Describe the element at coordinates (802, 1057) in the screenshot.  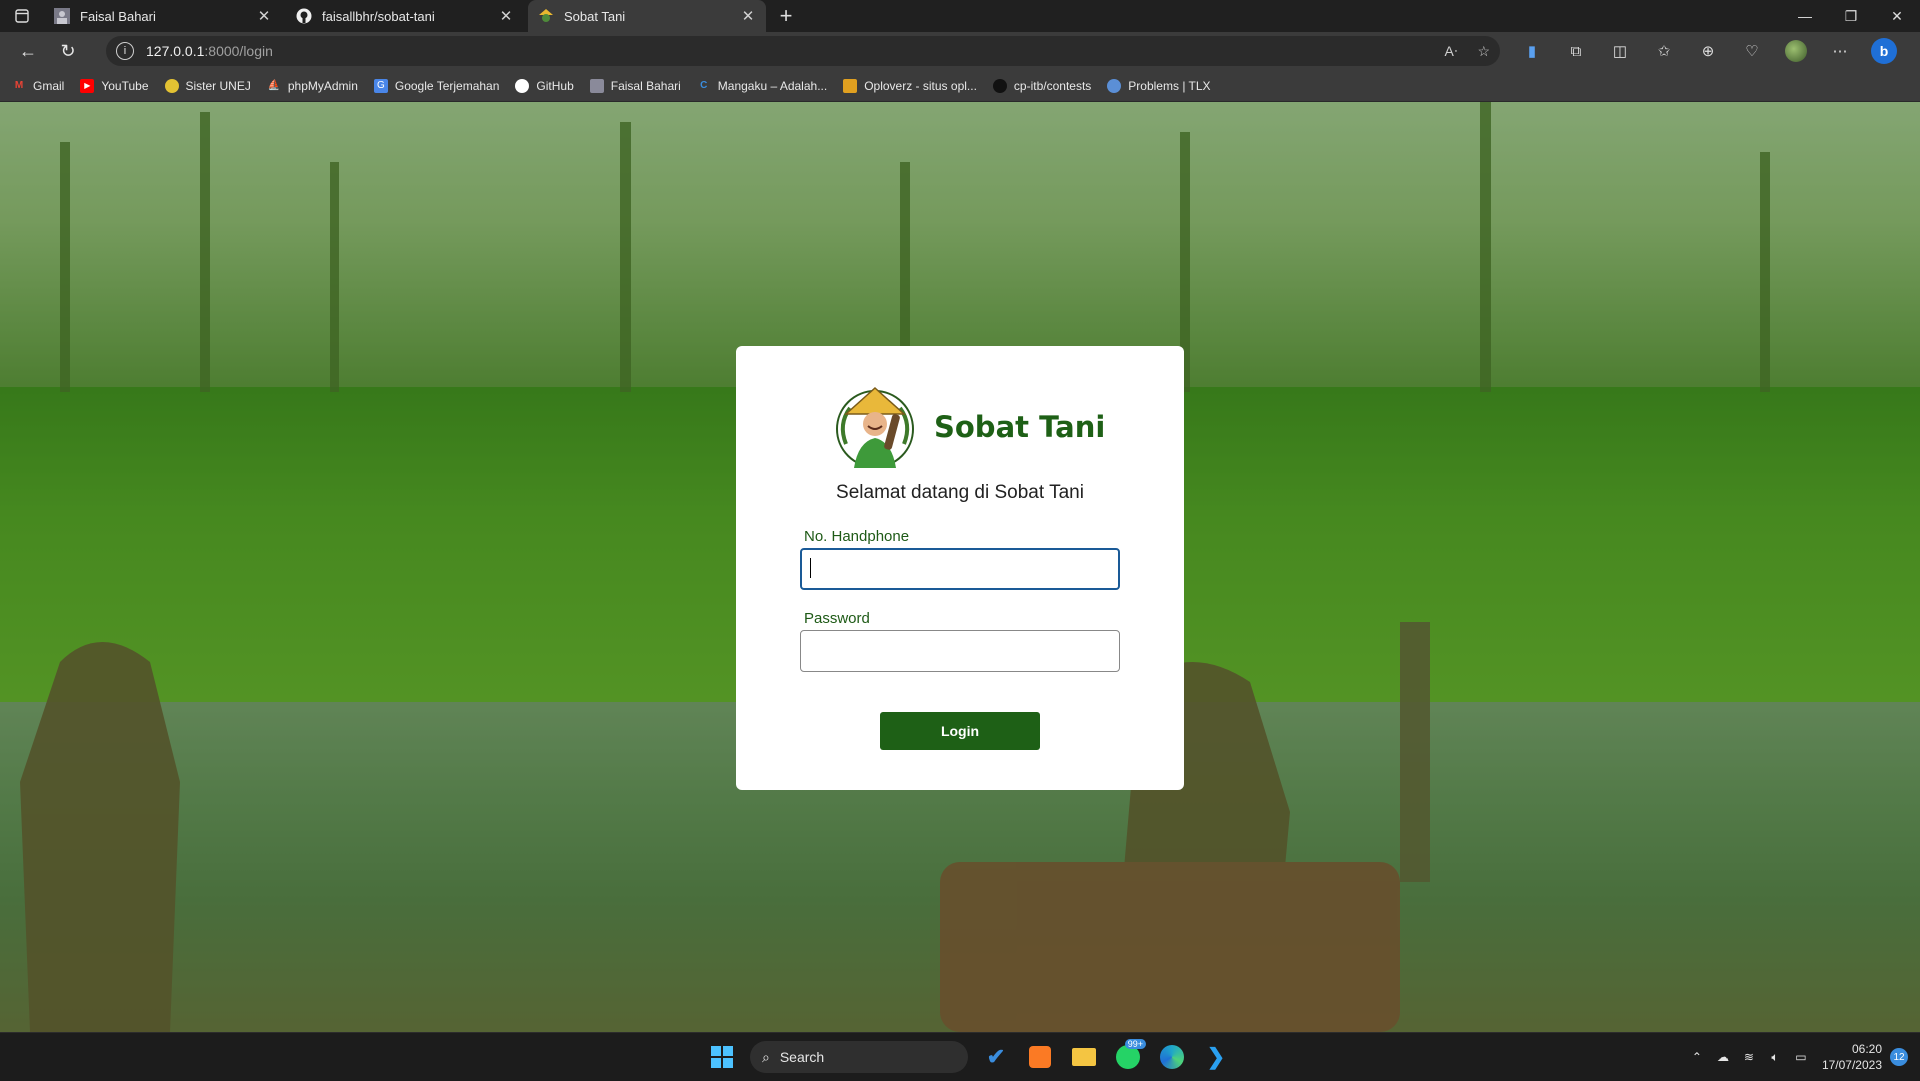
I see `search-placeholder: Search` at that location.